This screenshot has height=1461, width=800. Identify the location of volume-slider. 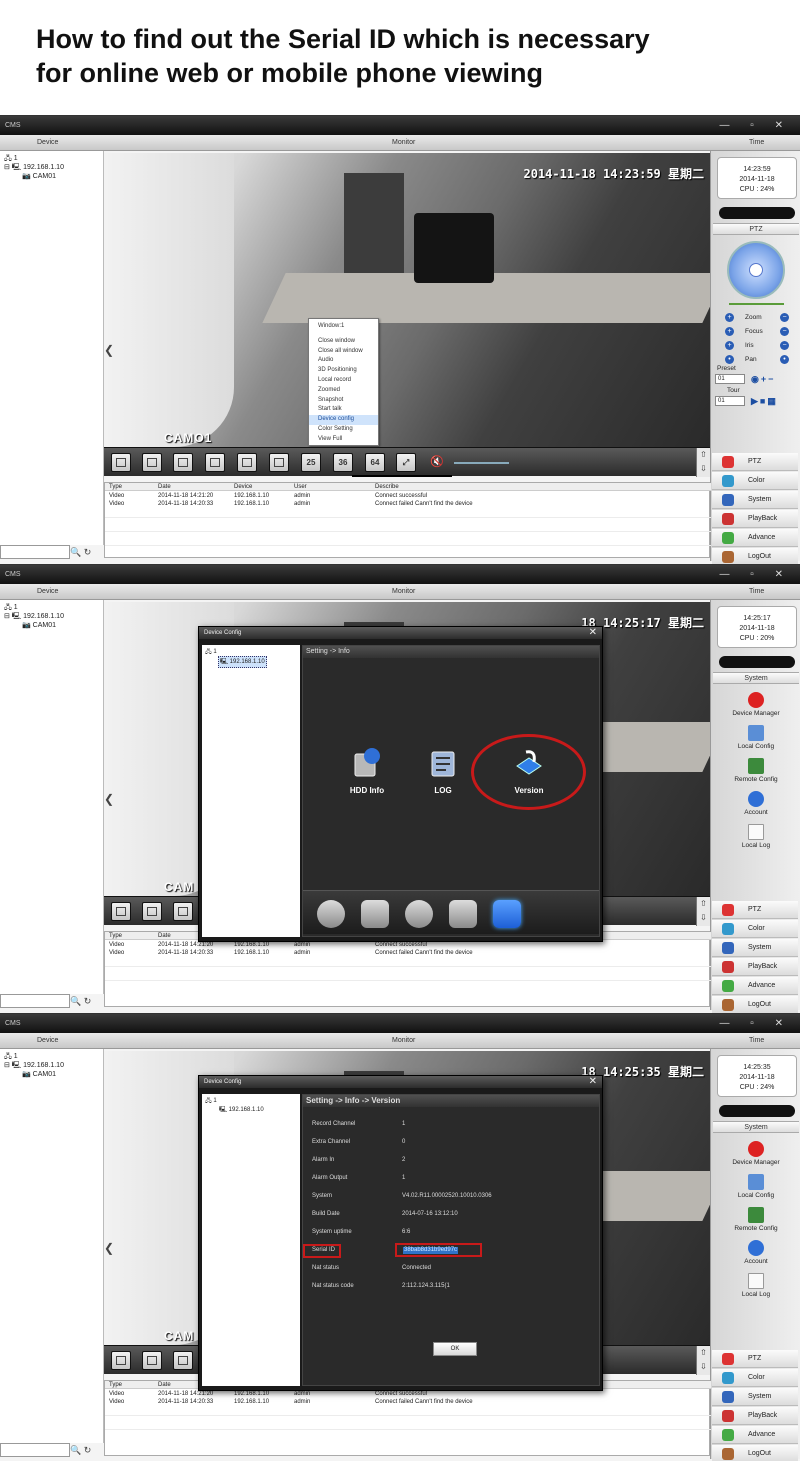
(481, 463).